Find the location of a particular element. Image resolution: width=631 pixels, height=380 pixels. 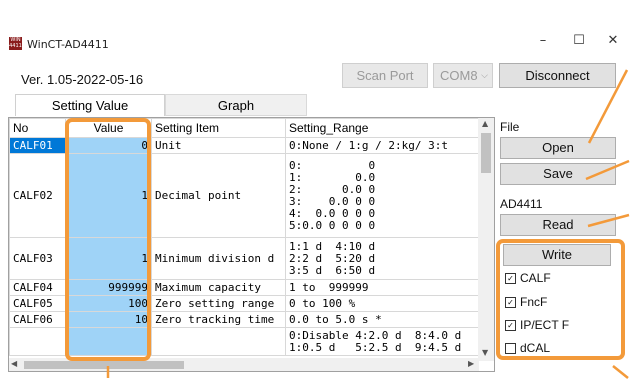

arrow-to-save is located at coordinates (607, 170).